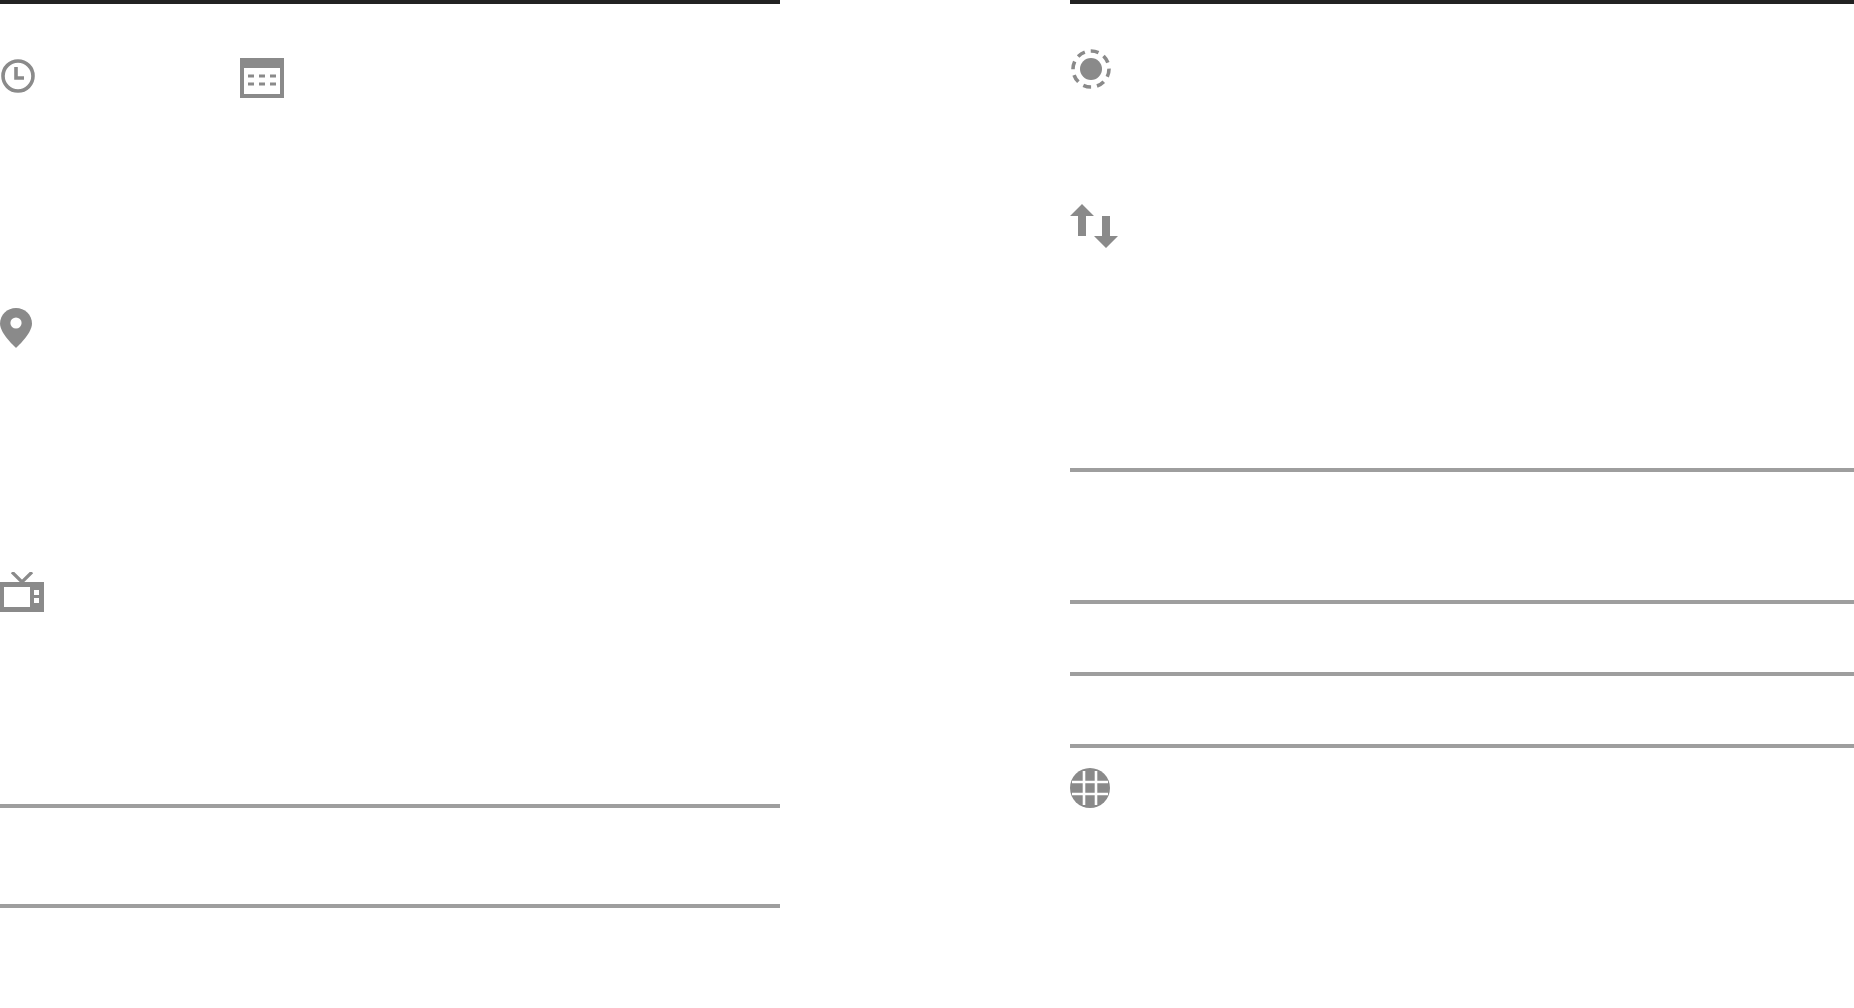 The width and height of the screenshot is (1854, 1008). What do you see at coordinates (22, 592) in the screenshot?
I see `tv-icon` at bounding box center [22, 592].